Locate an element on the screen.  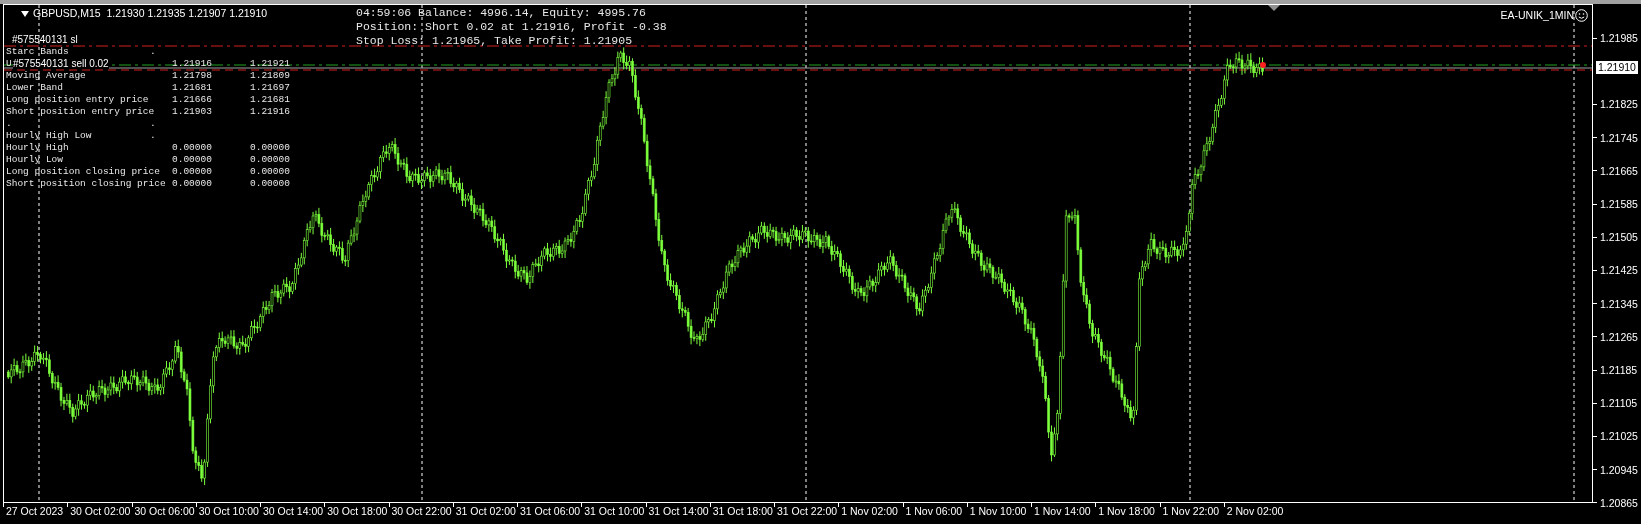
time-axis-label: 30 Oct 22:00 is located at coordinates (421, 511).